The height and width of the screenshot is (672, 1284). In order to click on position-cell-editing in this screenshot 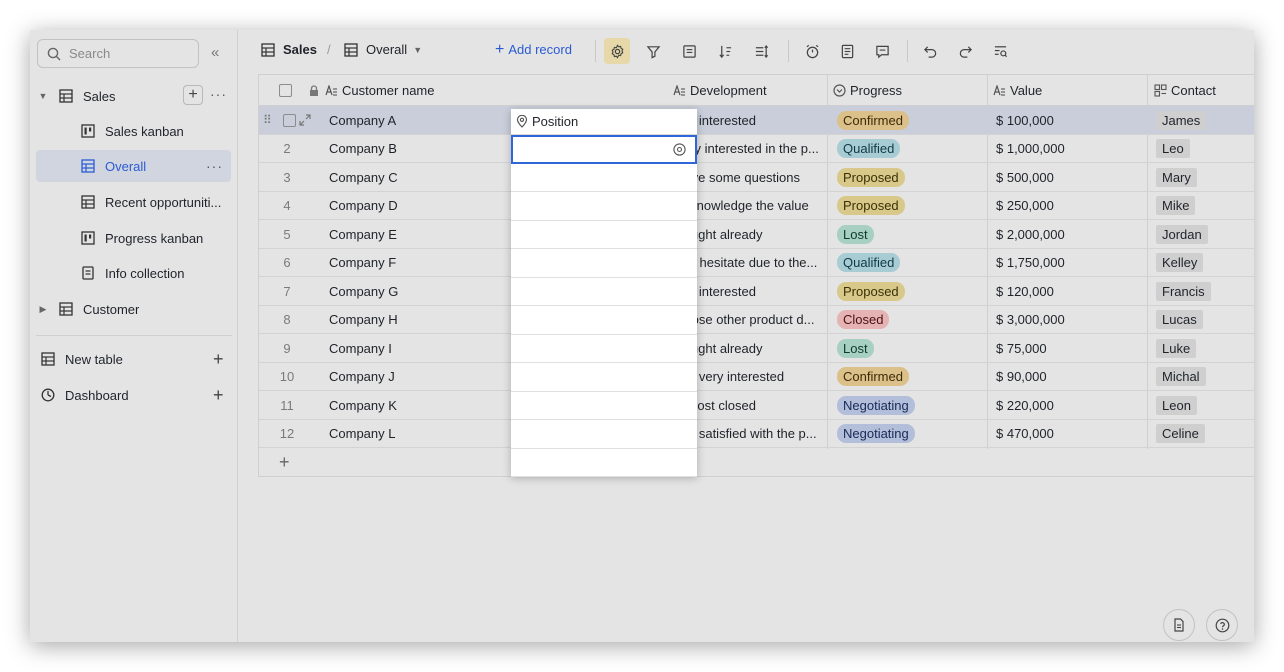, I will do `click(604, 149)`.